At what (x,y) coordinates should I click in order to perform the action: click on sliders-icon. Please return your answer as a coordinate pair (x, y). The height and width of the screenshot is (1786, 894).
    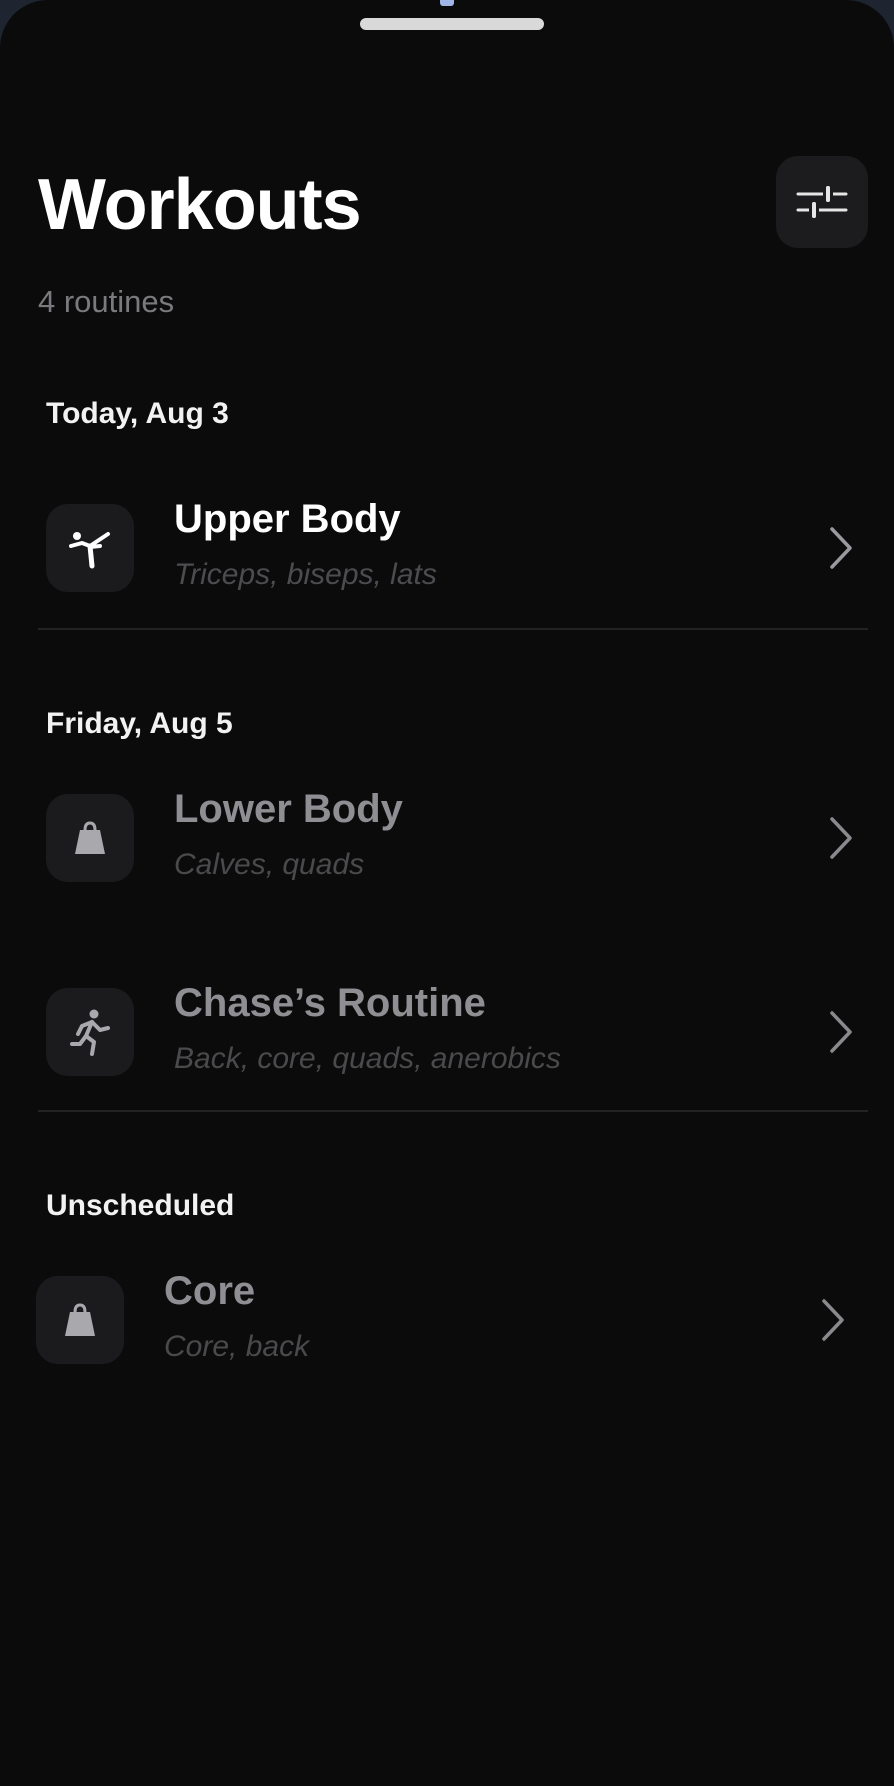
    Looking at the image, I should click on (822, 202).